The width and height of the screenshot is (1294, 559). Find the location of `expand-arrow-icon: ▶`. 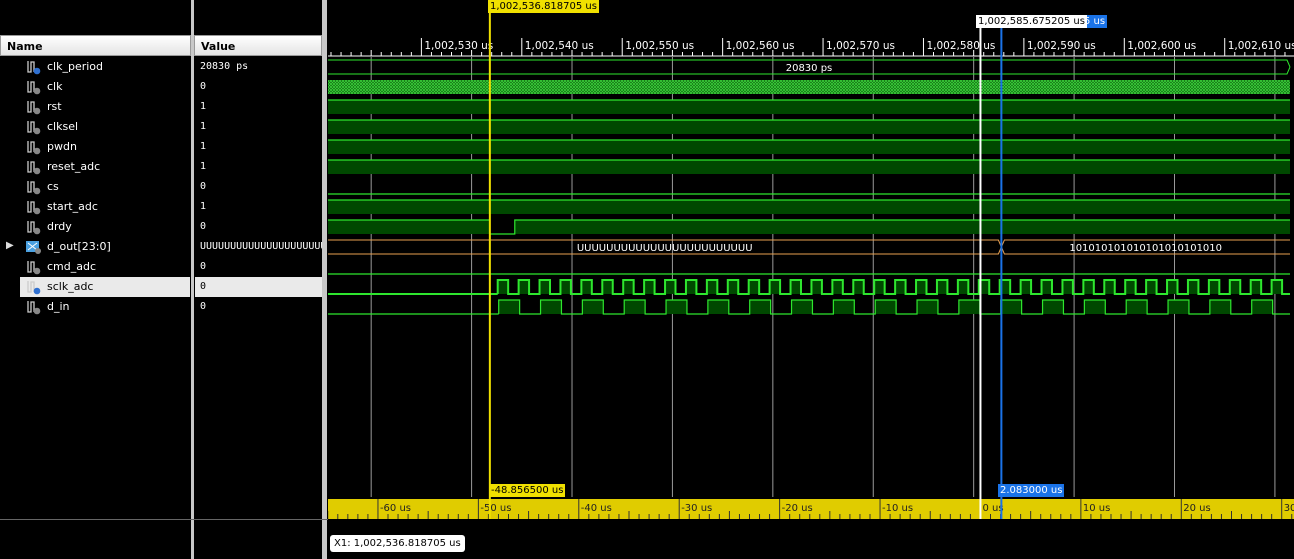

expand-arrow-icon: ▶ is located at coordinates (10, 245).